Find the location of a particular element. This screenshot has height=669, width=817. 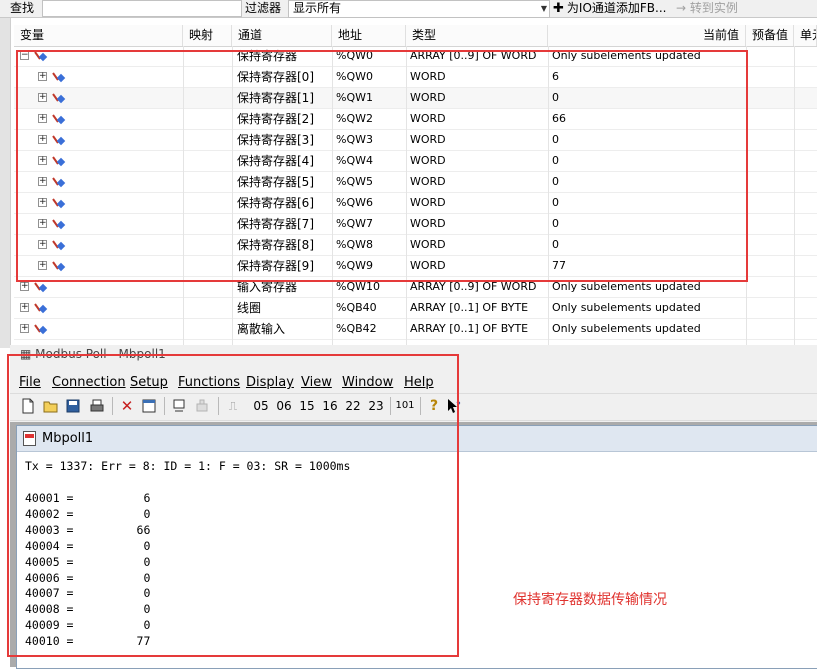

column-header-prepared-value: 预备值 is located at coordinates (770, 35).